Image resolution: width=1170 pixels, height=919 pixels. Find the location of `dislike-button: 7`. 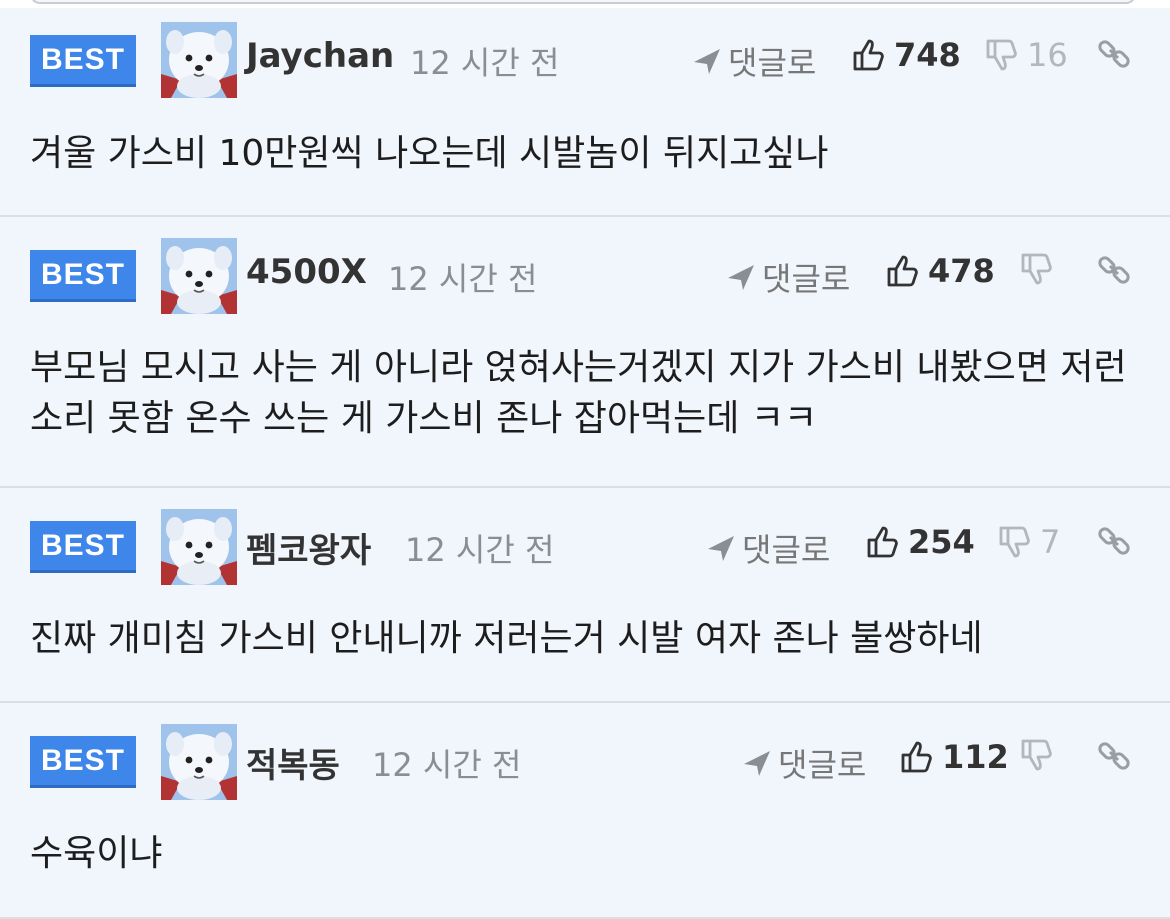

dislike-button: 7 is located at coordinates (1029, 542).